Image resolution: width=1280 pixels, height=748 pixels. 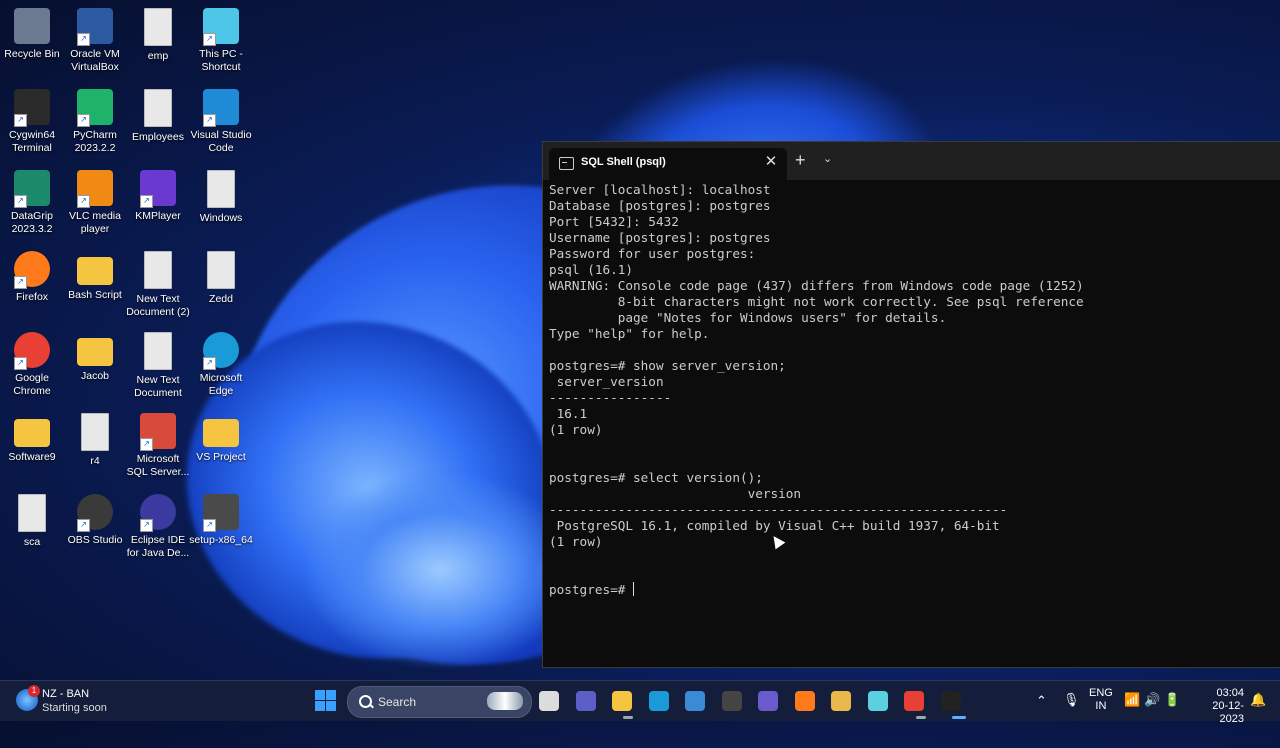 What do you see at coordinates (95, 355) in the screenshot?
I see `desktop-icon-jacob: Jacob` at bounding box center [95, 355].